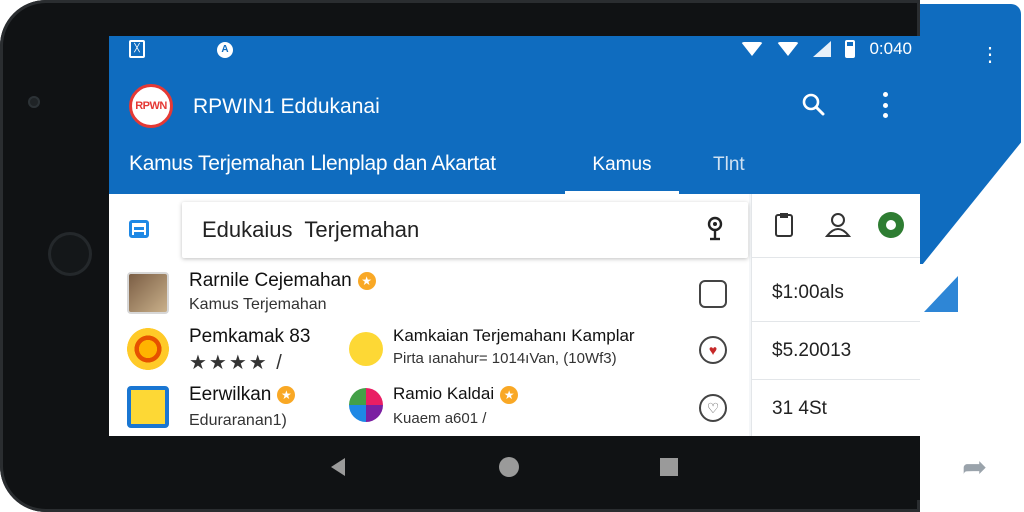 This screenshot has height=512, width=1024. Describe the element at coordinates (34, 102) in the screenshot. I see `camera-icon` at that location.